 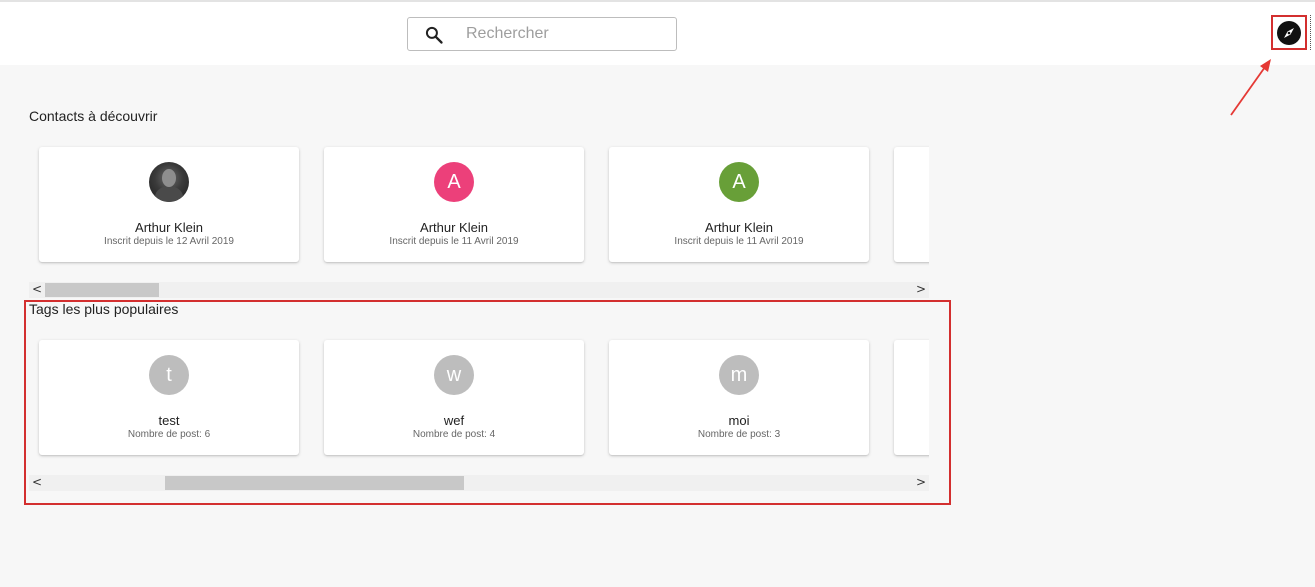 What do you see at coordinates (479, 290) in the screenshot?
I see `contacts-scrollbar: < >` at bounding box center [479, 290].